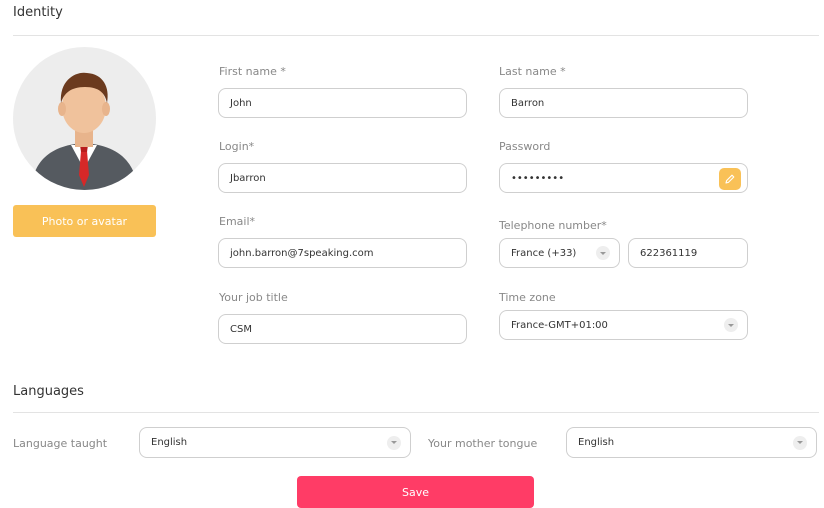 This screenshot has width=824, height=508. I want to click on language-taught-label: Language taught, so click(60, 443).